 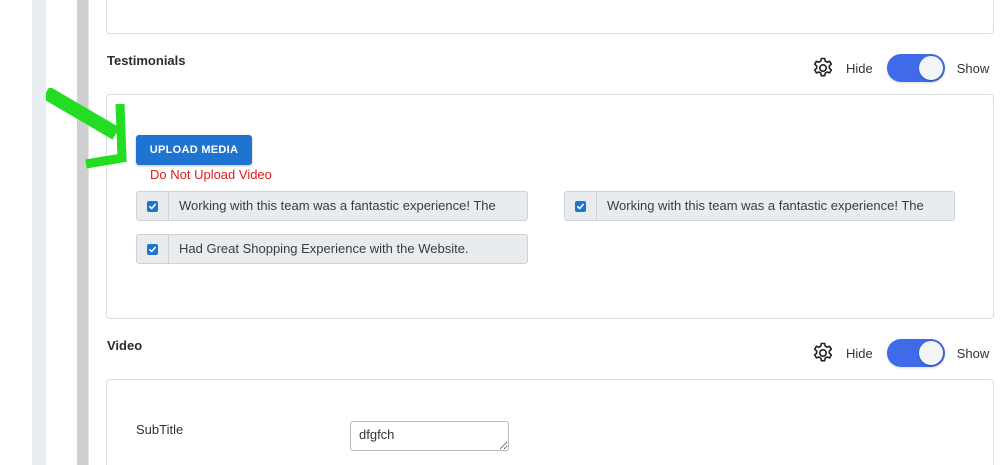 What do you see at coordinates (82, 232) in the screenshot?
I see `vertical-scroll-rail` at bounding box center [82, 232].